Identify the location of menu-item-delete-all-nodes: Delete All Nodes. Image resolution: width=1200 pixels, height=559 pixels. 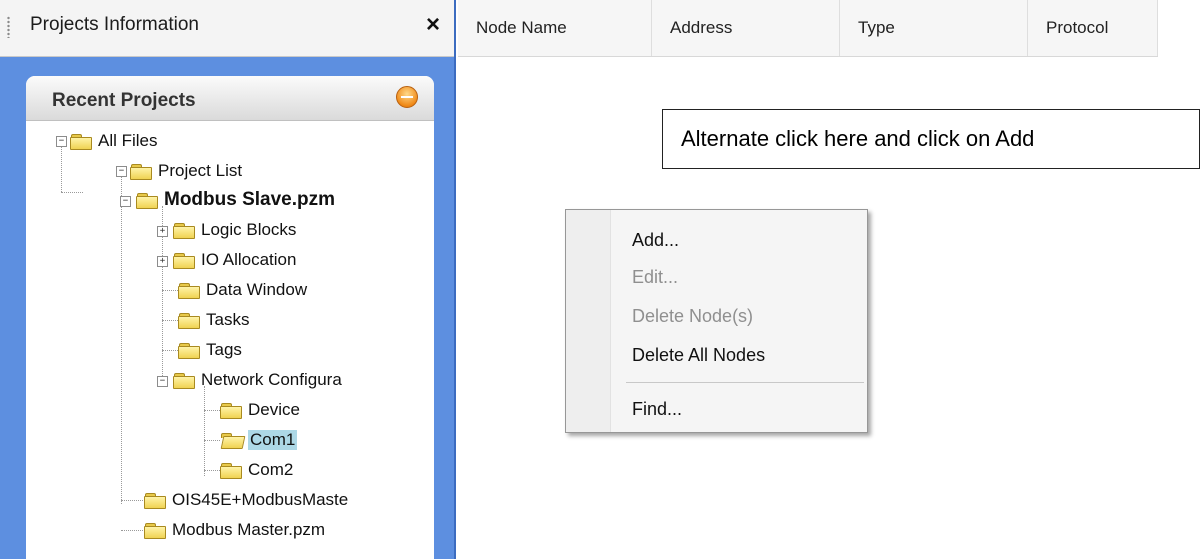
(698, 355).